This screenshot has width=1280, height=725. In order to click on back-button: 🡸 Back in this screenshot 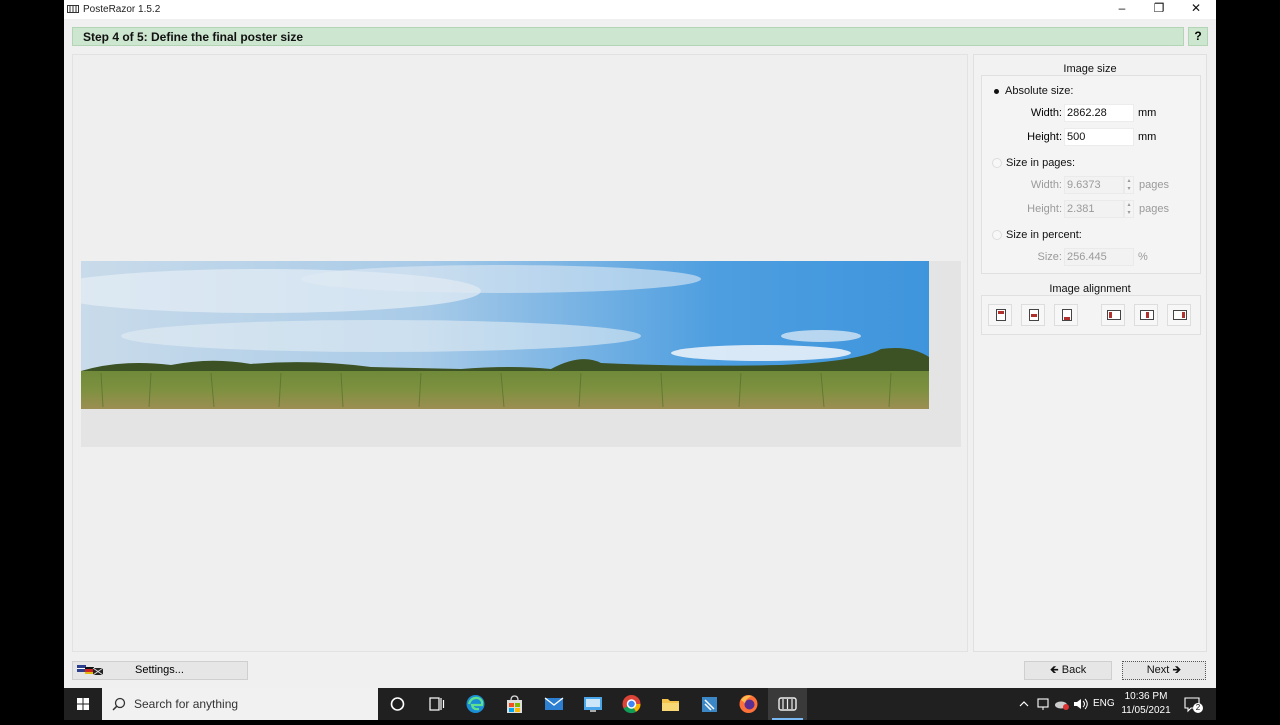, I will do `click(1068, 670)`.